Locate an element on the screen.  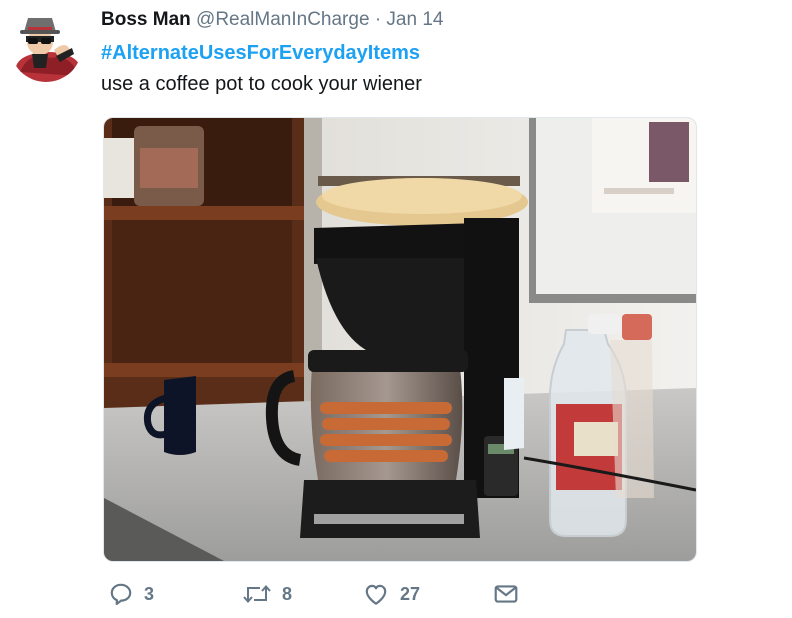
like-button: 27 is located at coordinates (391, 594).